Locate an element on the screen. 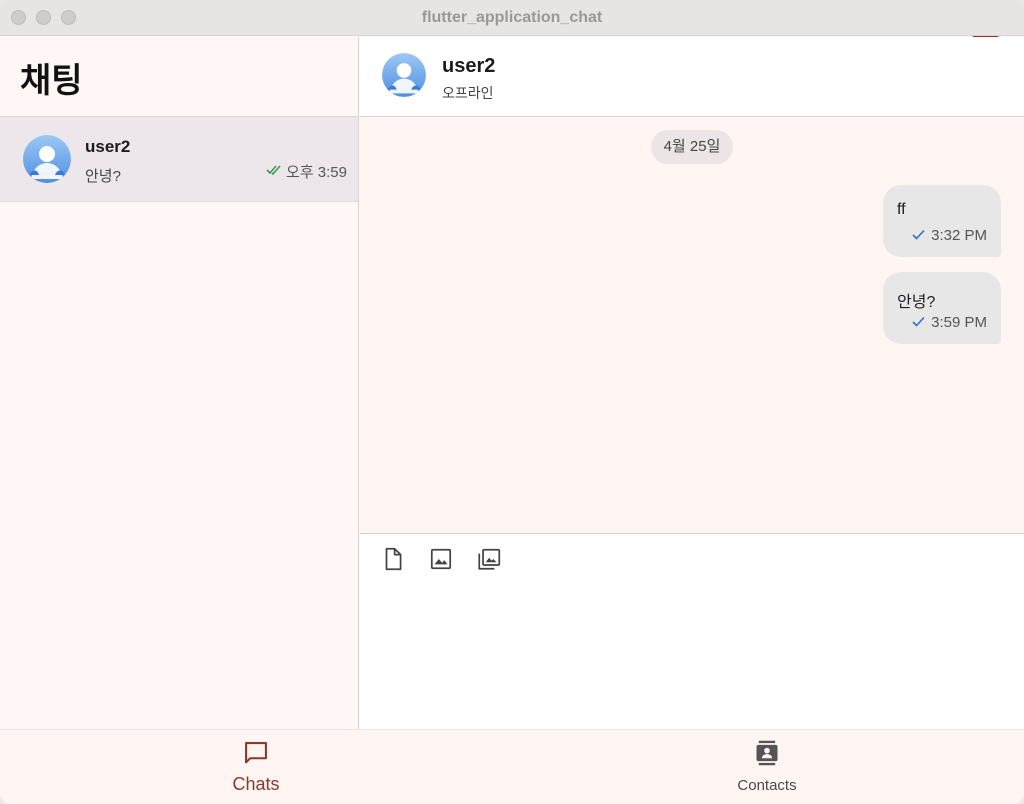 Image resolution: width=1024 pixels, height=804 pixels. chat-list-header: 채팅 is located at coordinates (179, 77).